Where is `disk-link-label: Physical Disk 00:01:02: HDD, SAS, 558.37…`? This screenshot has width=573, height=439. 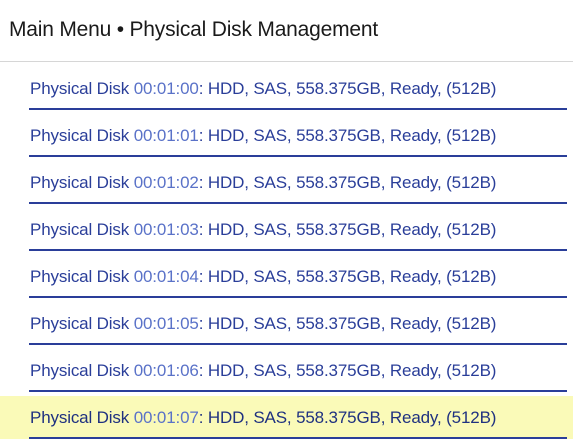
disk-link-label: Physical Disk 00:01:02: HDD, SAS, 558.37… is located at coordinates (263, 183).